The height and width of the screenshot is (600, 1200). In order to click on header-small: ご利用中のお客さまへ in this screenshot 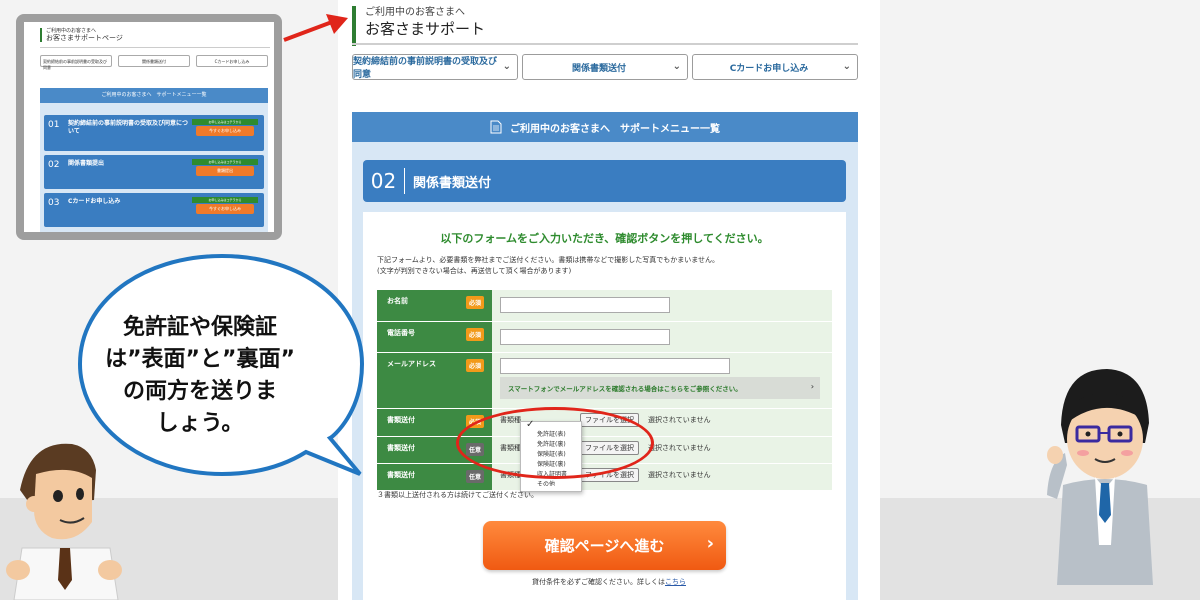, I will do `click(415, 12)`.